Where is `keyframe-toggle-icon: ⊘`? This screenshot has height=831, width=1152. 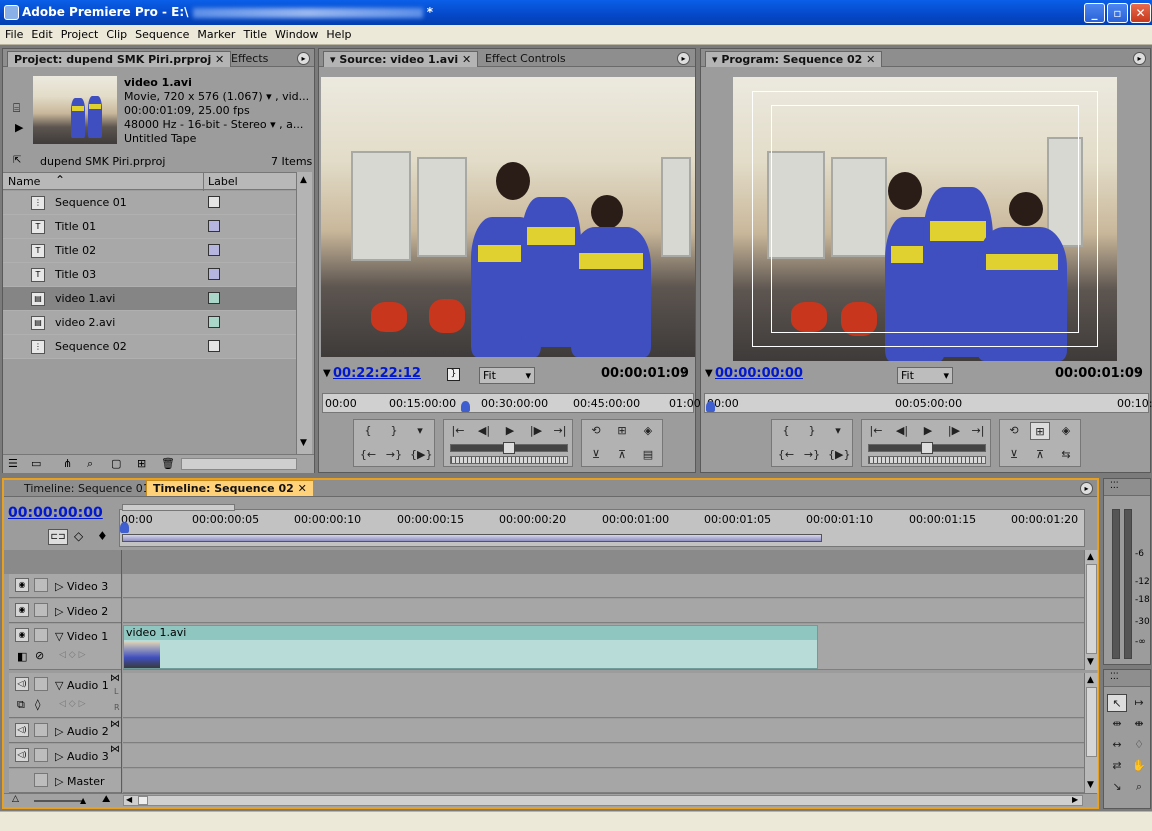
keyframe-toggle-icon: ⊘ is located at coordinates (39, 655).